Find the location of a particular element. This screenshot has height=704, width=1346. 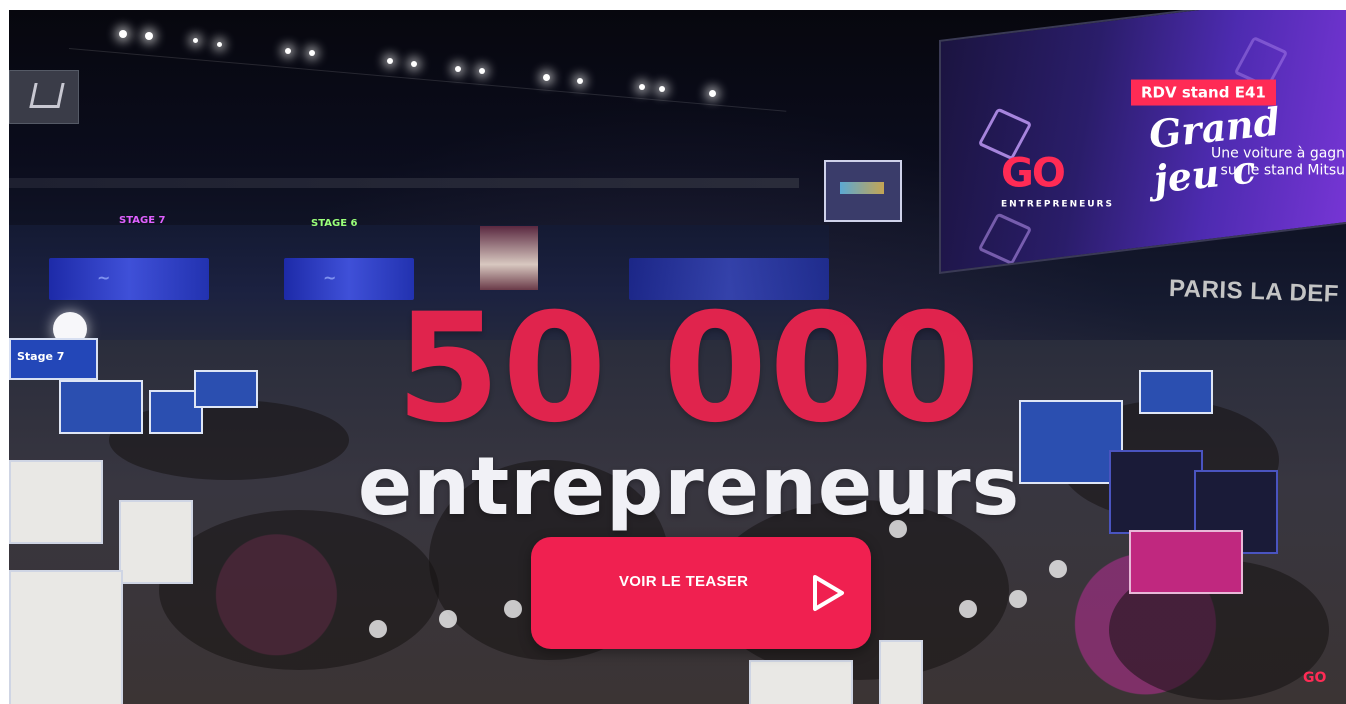

speaker-screen is located at coordinates (509, 258).